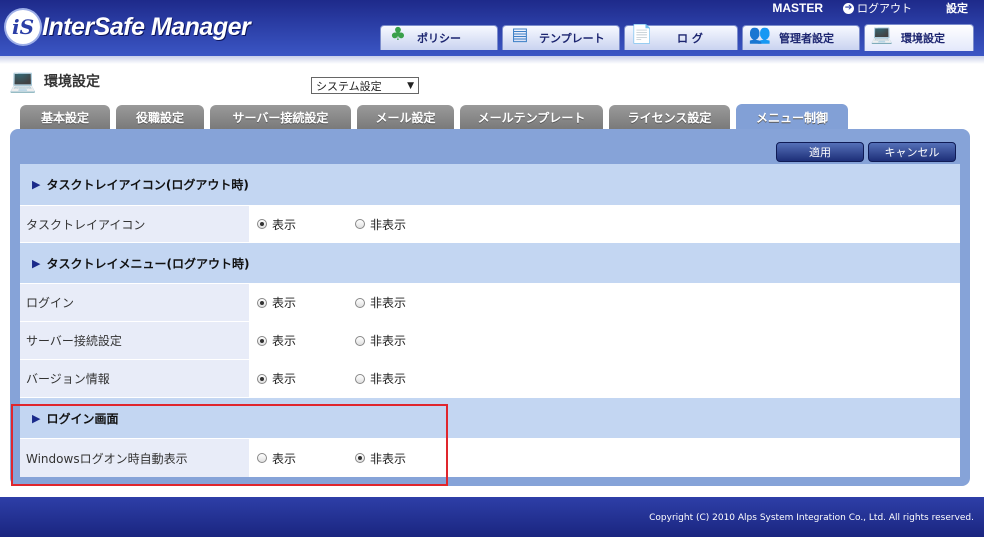 This screenshot has width=984, height=537. I want to click on section-header: ▶ タスクトレイメニュー(ログアウト時), so click(490, 263).